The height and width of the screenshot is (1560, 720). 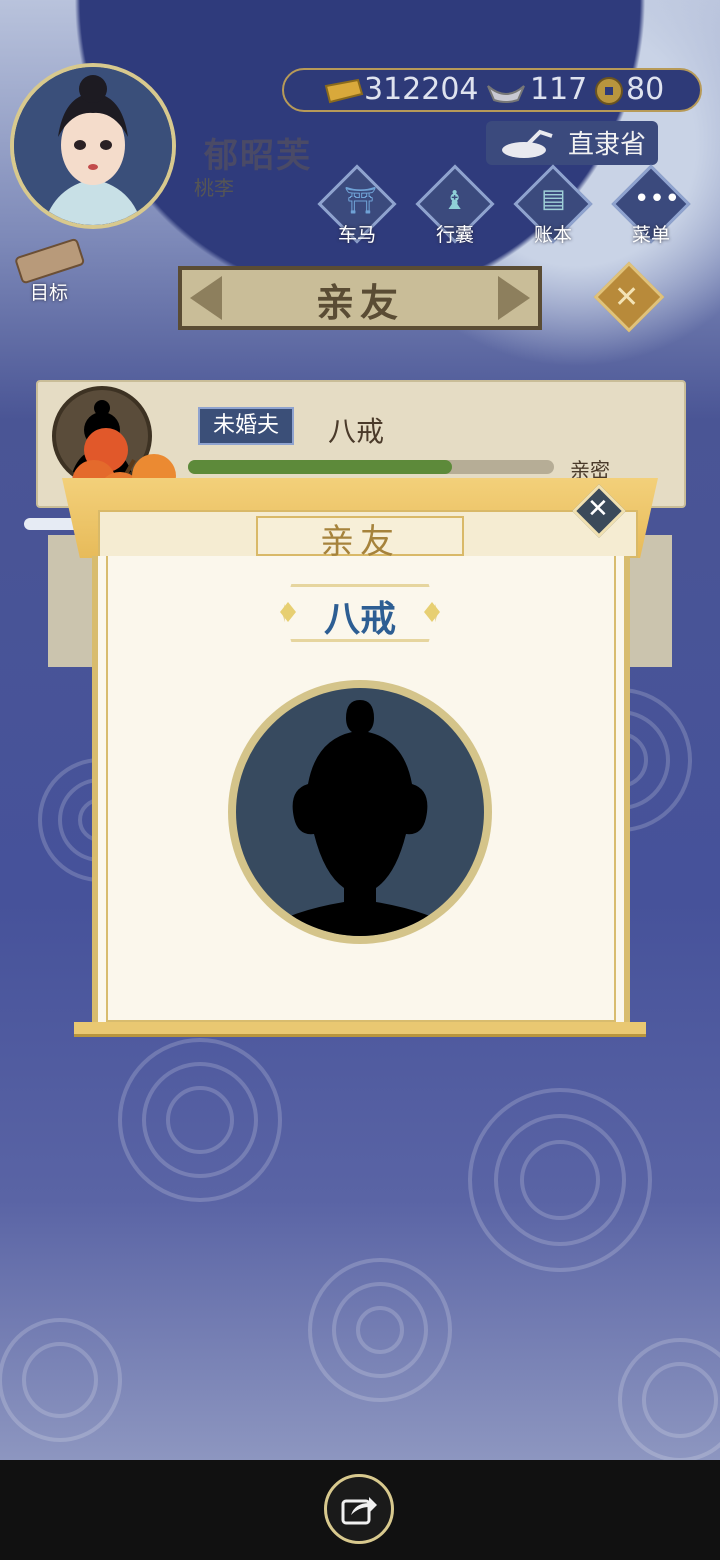 I want to click on target-label: 目标, so click(x=49, y=291).